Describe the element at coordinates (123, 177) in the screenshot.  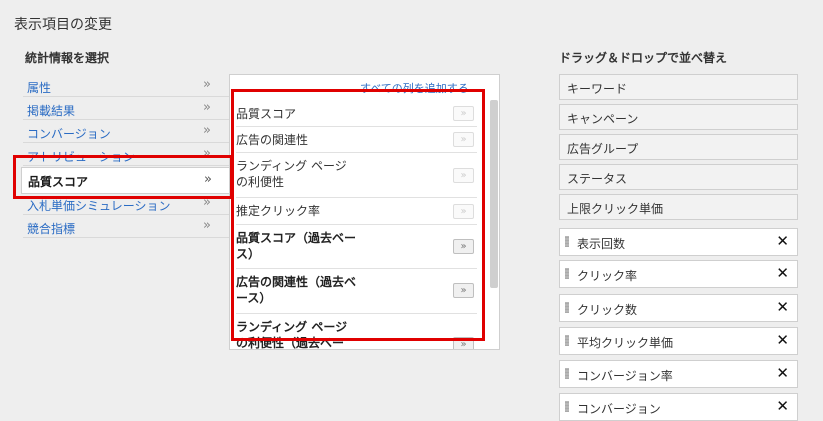
I see `highlight-box-category` at that location.